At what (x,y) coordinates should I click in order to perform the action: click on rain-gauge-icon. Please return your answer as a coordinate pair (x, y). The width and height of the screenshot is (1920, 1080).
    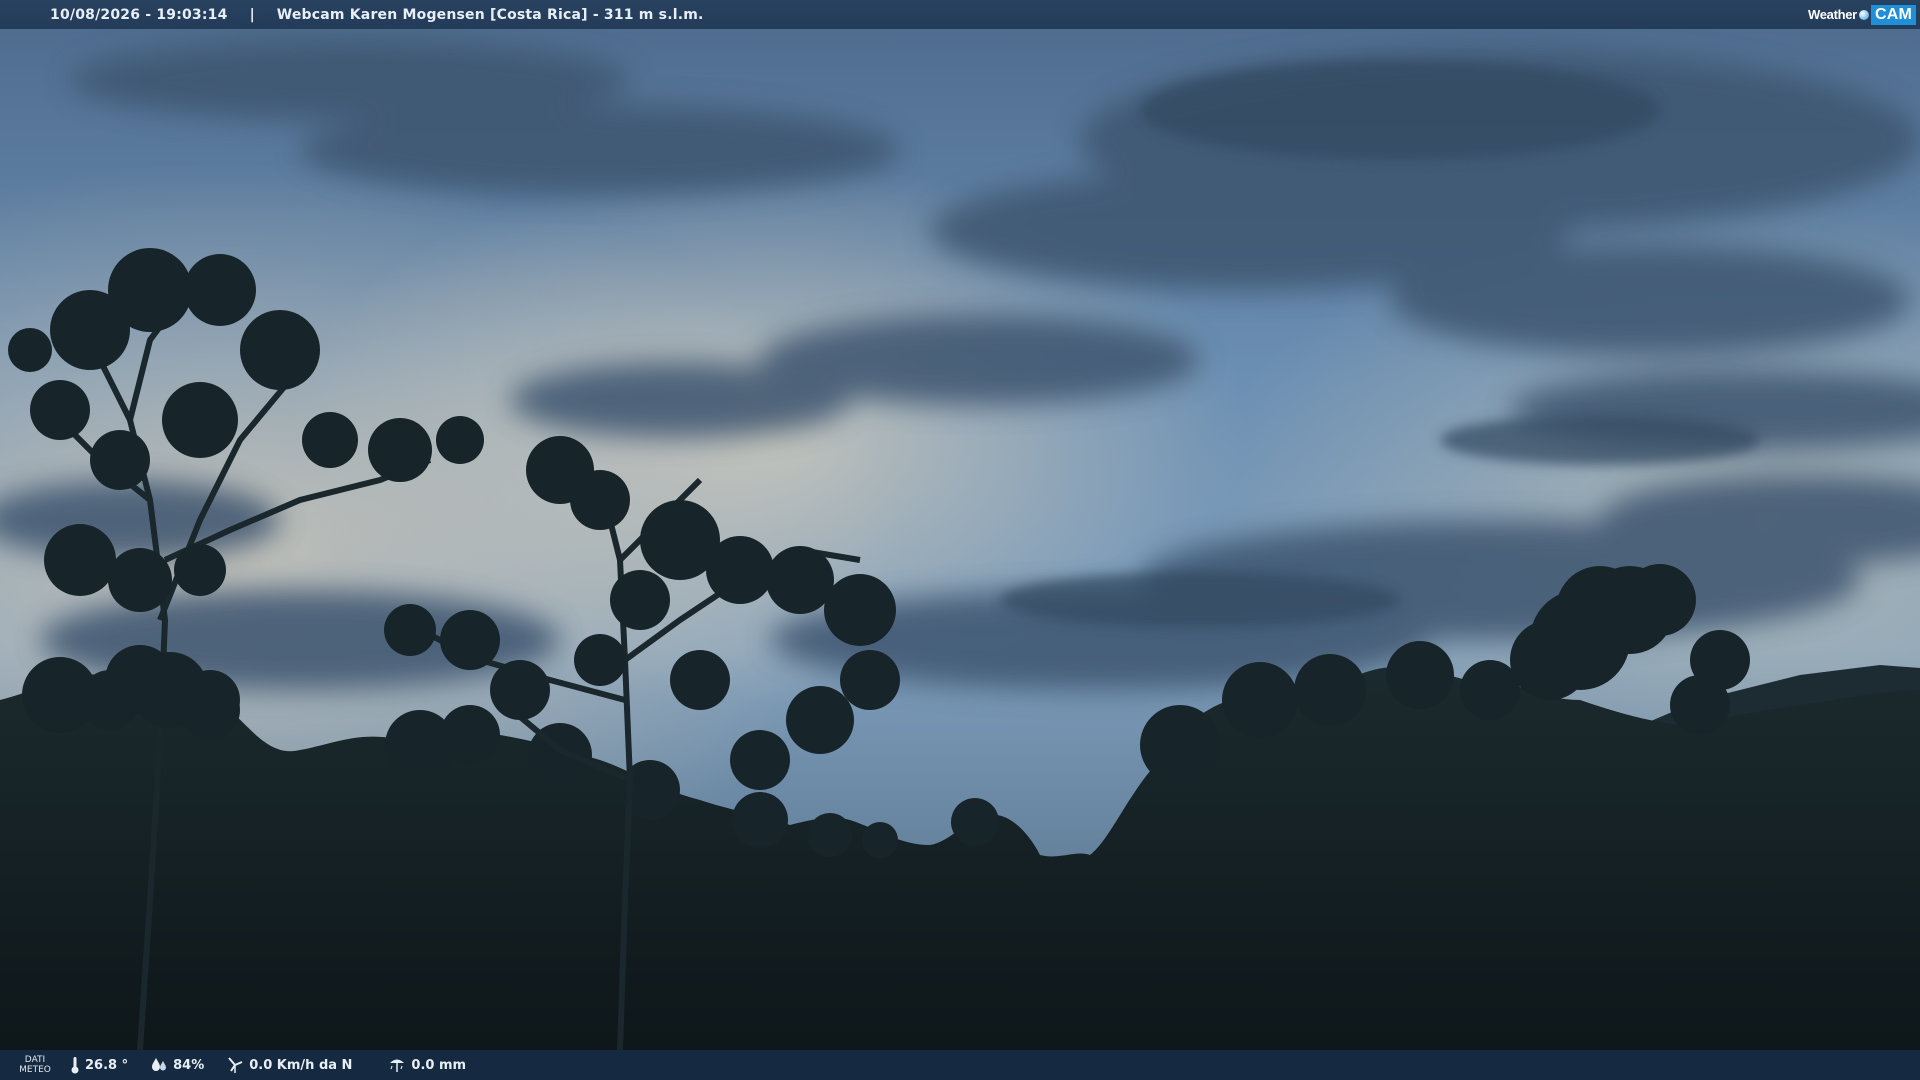
    Looking at the image, I should click on (397, 1065).